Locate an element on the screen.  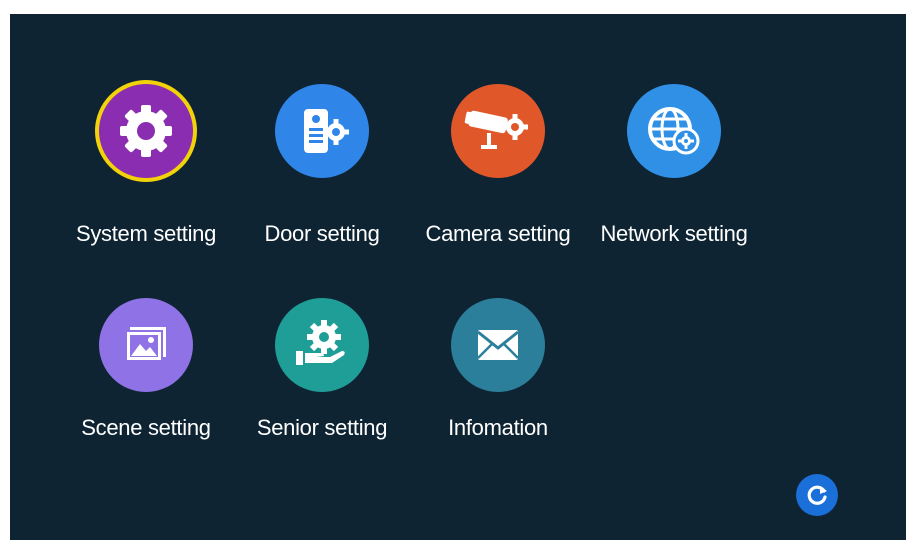
camera-setting-tile: Camera setting is located at coordinates (498, 179).